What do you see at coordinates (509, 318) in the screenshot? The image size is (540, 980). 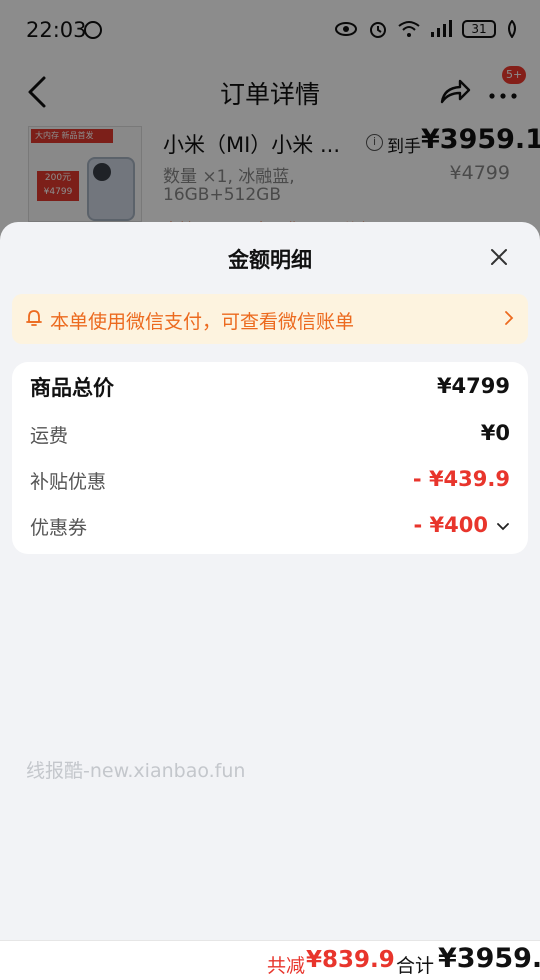 I see `chevron-right-icon` at bounding box center [509, 318].